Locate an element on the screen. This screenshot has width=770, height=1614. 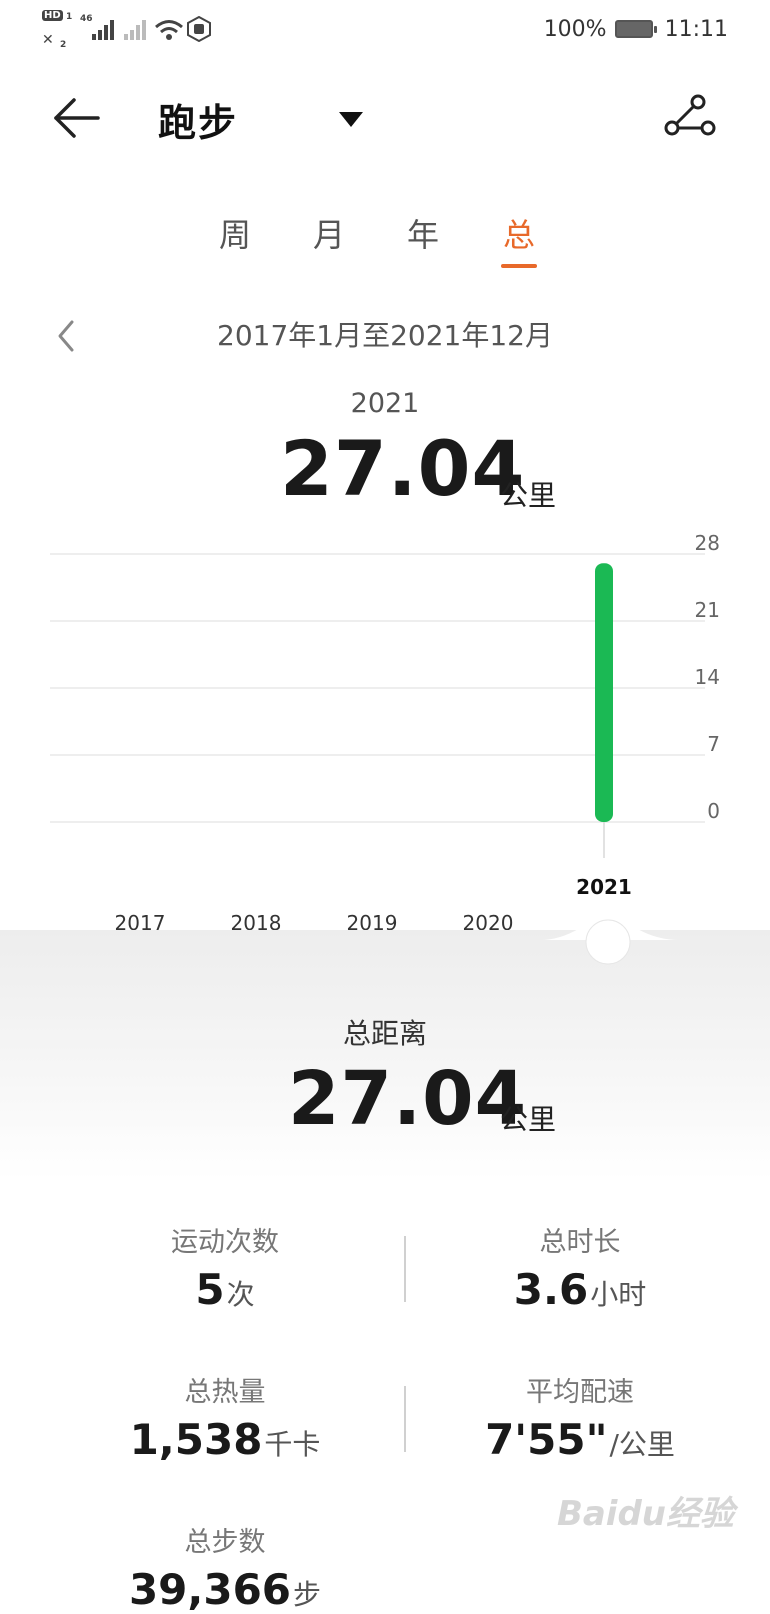
wifi-icon is located at coordinates (169, 30).